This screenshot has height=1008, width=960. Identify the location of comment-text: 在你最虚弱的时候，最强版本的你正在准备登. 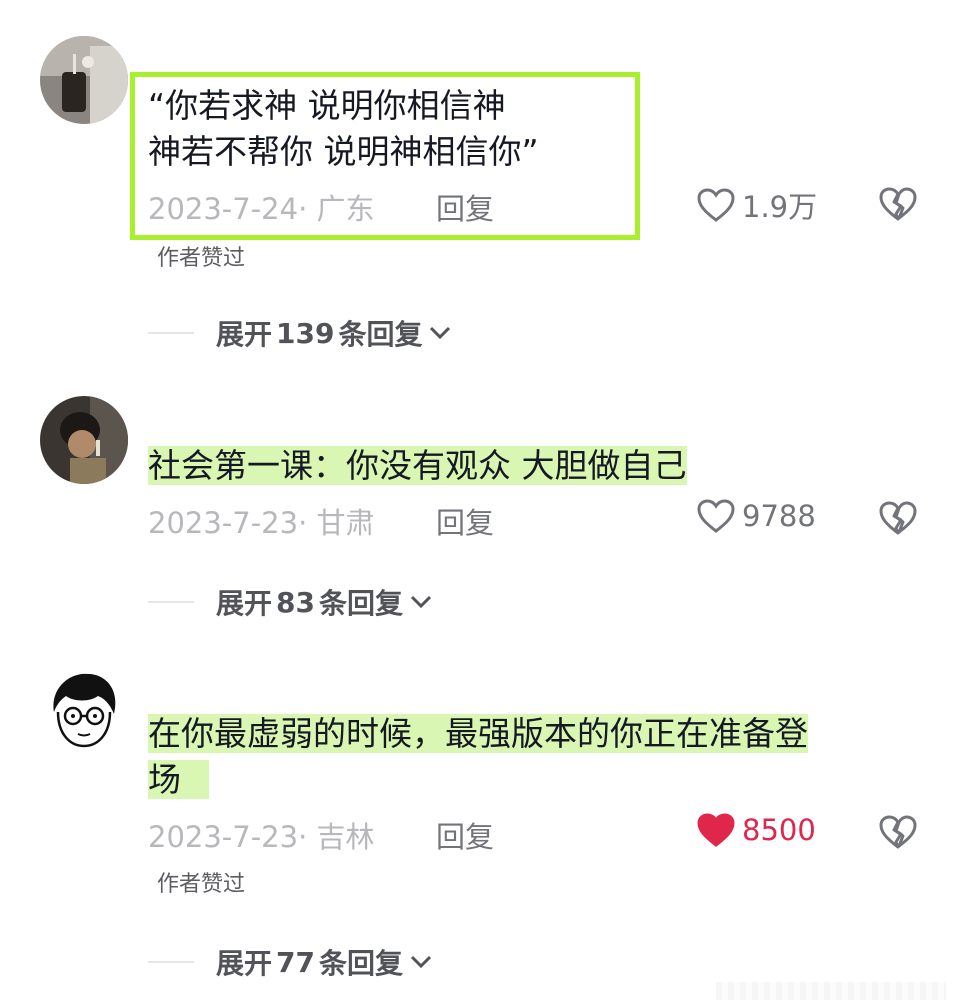
(478, 733).